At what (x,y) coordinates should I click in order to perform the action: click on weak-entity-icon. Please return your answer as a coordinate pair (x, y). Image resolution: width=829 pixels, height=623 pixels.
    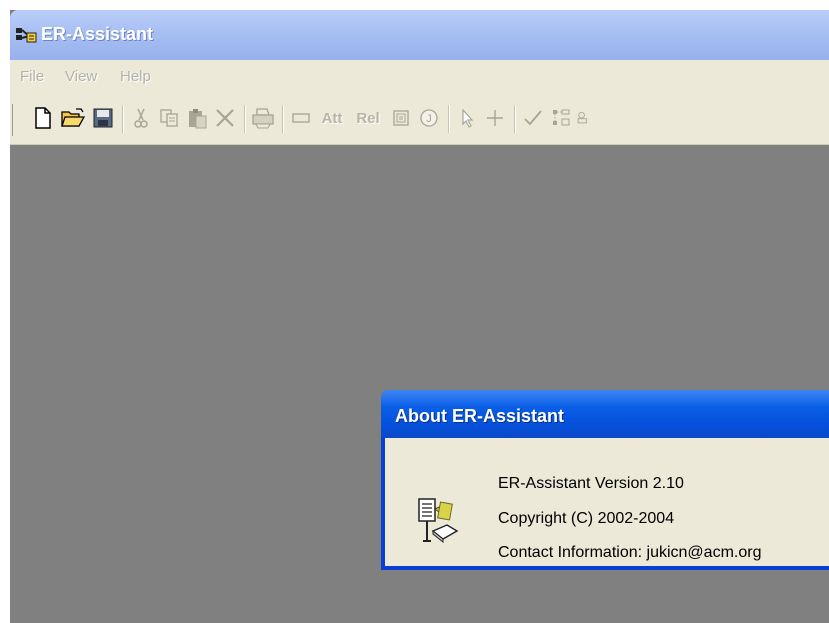
    Looking at the image, I should click on (401, 118).